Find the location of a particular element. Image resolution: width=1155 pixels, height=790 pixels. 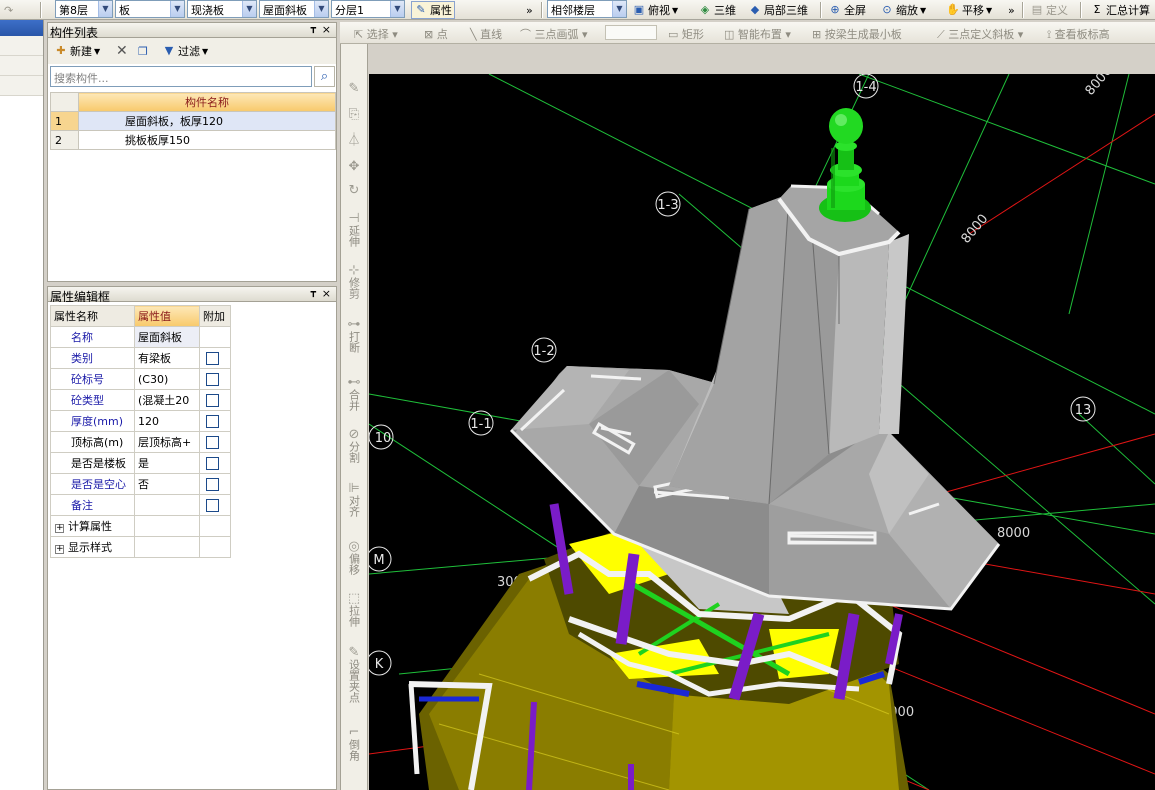

tool-icon: ⎘ is located at coordinates (354, 114).